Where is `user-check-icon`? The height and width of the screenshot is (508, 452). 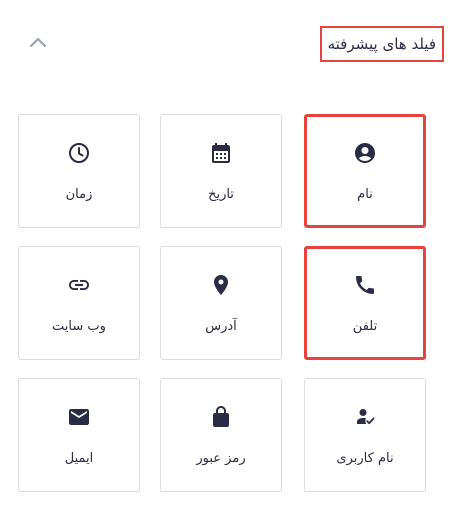
user-check-icon is located at coordinates (365, 417).